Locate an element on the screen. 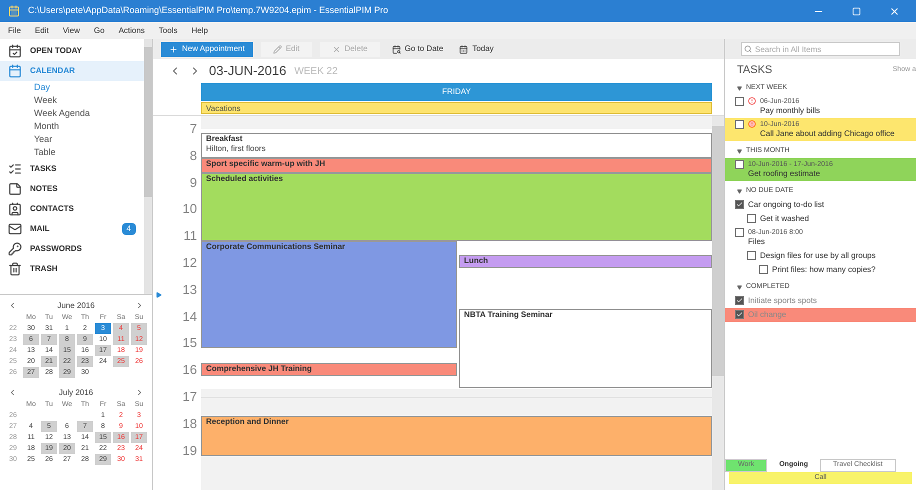 This screenshot has width=916, height=490. hour-label: 10 is located at coordinates (189, 209).